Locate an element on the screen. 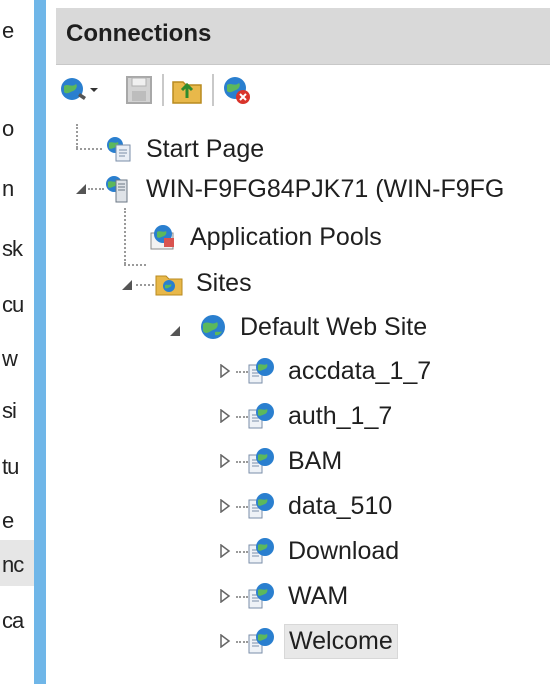  background-text-fragment: o is located at coordinates (8, 128).